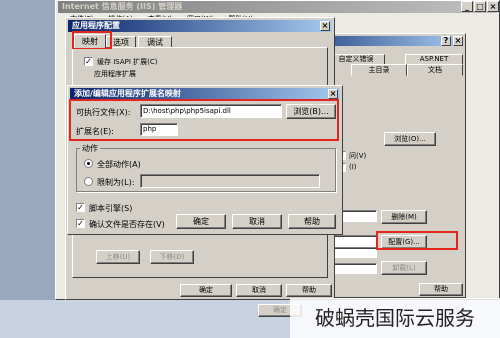  Describe the element at coordinates (353, 167) in the screenshot. I see `site-check-2-label: (I)` at that location.